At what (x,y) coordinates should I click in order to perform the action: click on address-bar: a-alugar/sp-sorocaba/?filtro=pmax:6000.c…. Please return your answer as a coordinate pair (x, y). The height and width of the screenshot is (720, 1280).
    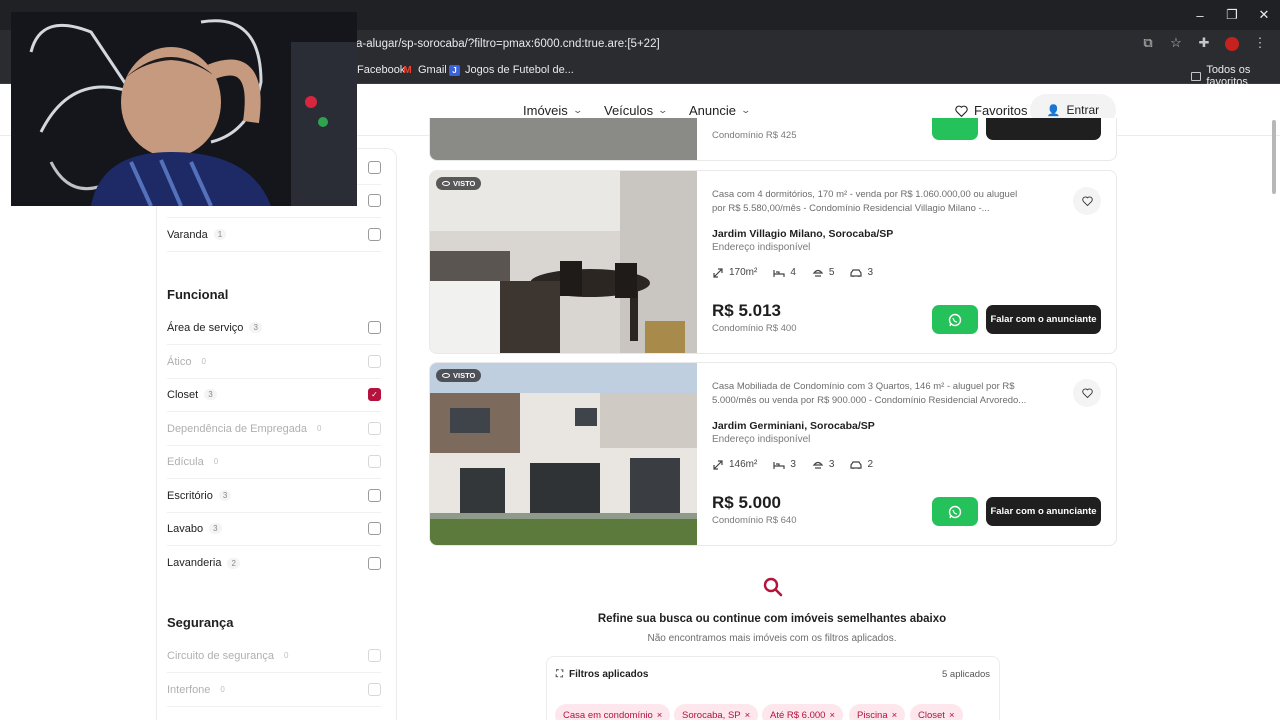
    Looking at the image, I should click on (508, 44).